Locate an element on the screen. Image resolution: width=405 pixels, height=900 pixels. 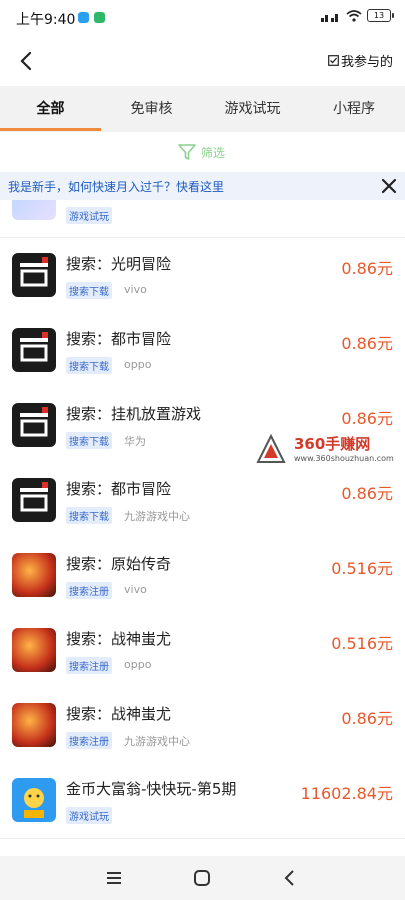
category-tabs: 全部 免审核 游戏试玩 小程序 is located at coordinates (202, 109).